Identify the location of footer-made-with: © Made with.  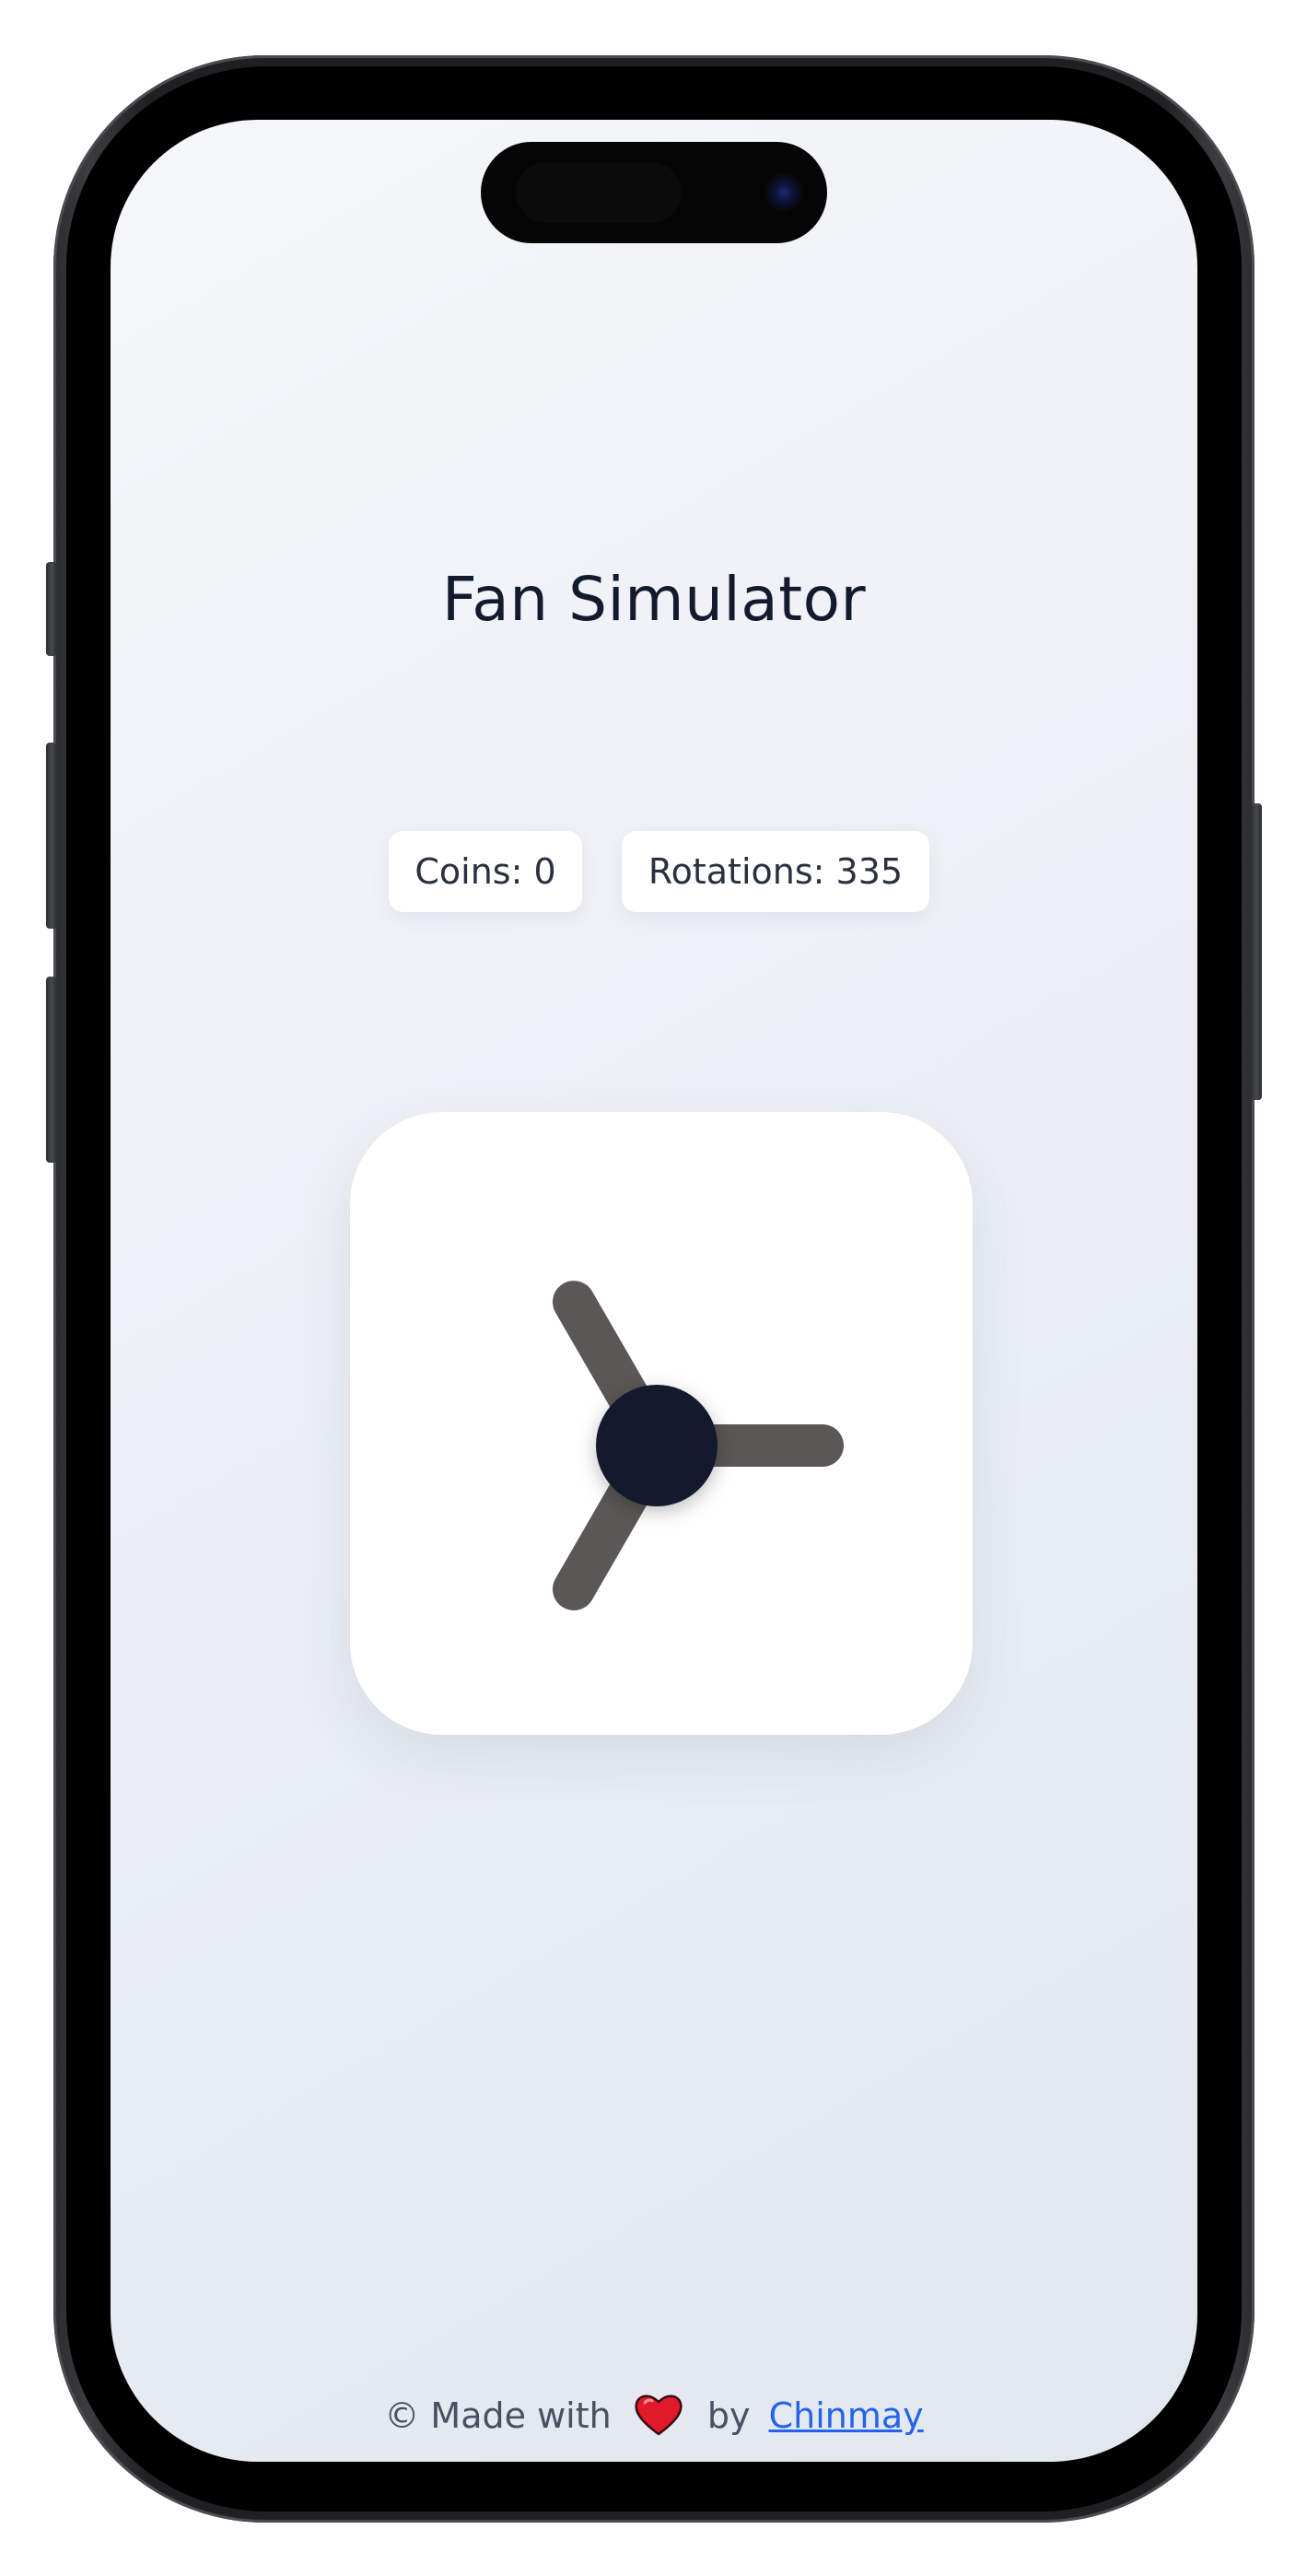
(498, 2415).